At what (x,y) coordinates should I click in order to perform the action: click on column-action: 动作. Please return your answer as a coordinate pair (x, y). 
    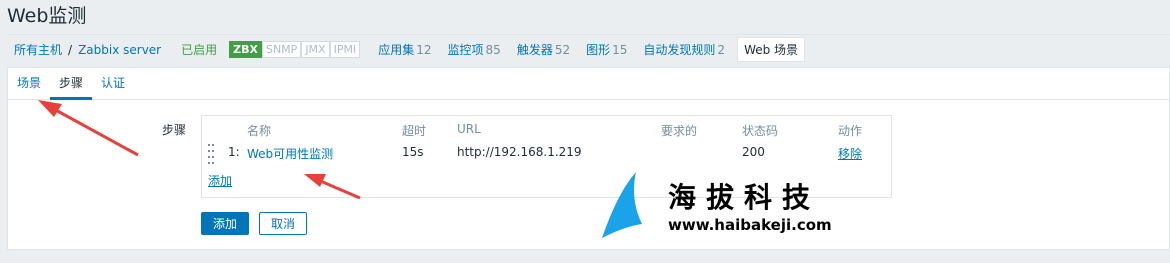
    Looking at the image, I should click on (850, 131).